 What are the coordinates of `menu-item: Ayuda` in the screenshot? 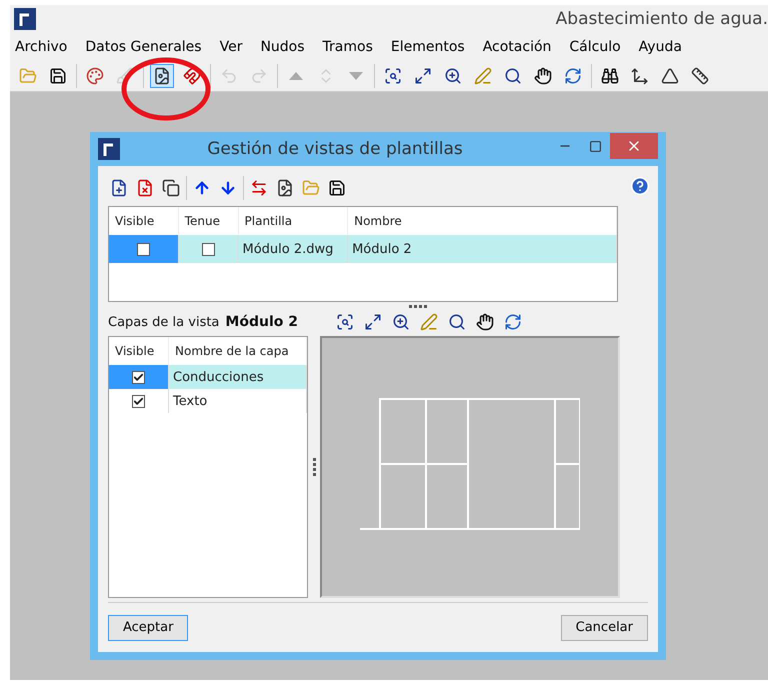 It's located at (660, 46).